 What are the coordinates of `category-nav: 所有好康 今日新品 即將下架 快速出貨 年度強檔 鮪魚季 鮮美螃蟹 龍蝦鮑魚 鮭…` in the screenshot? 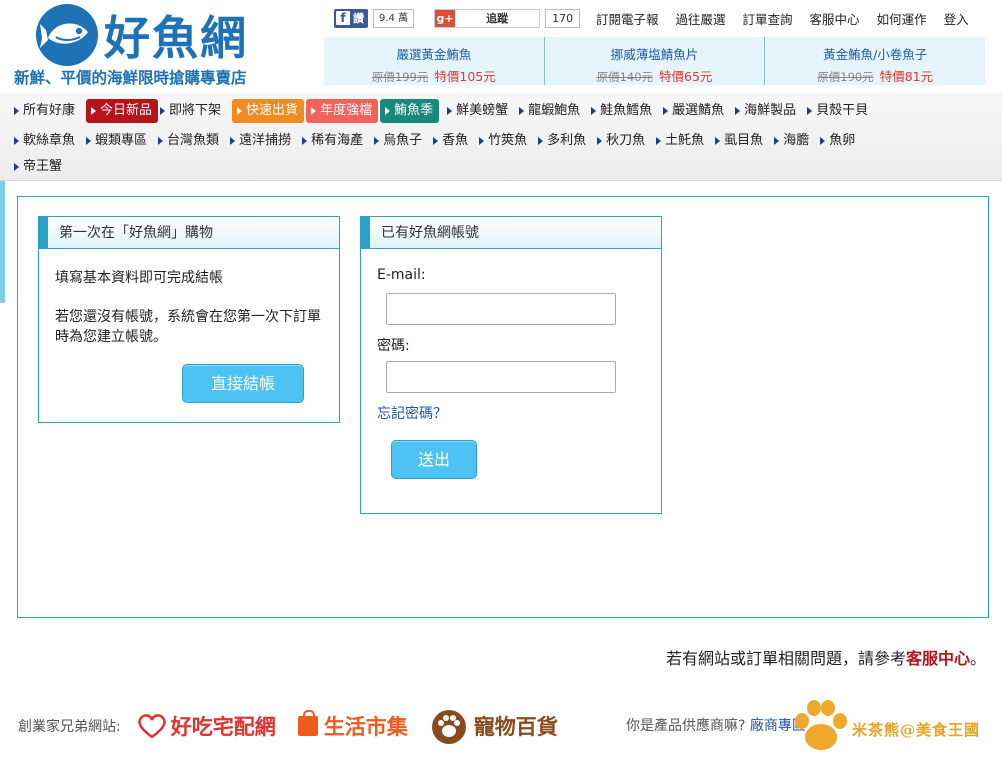 It's located at (501, 137).